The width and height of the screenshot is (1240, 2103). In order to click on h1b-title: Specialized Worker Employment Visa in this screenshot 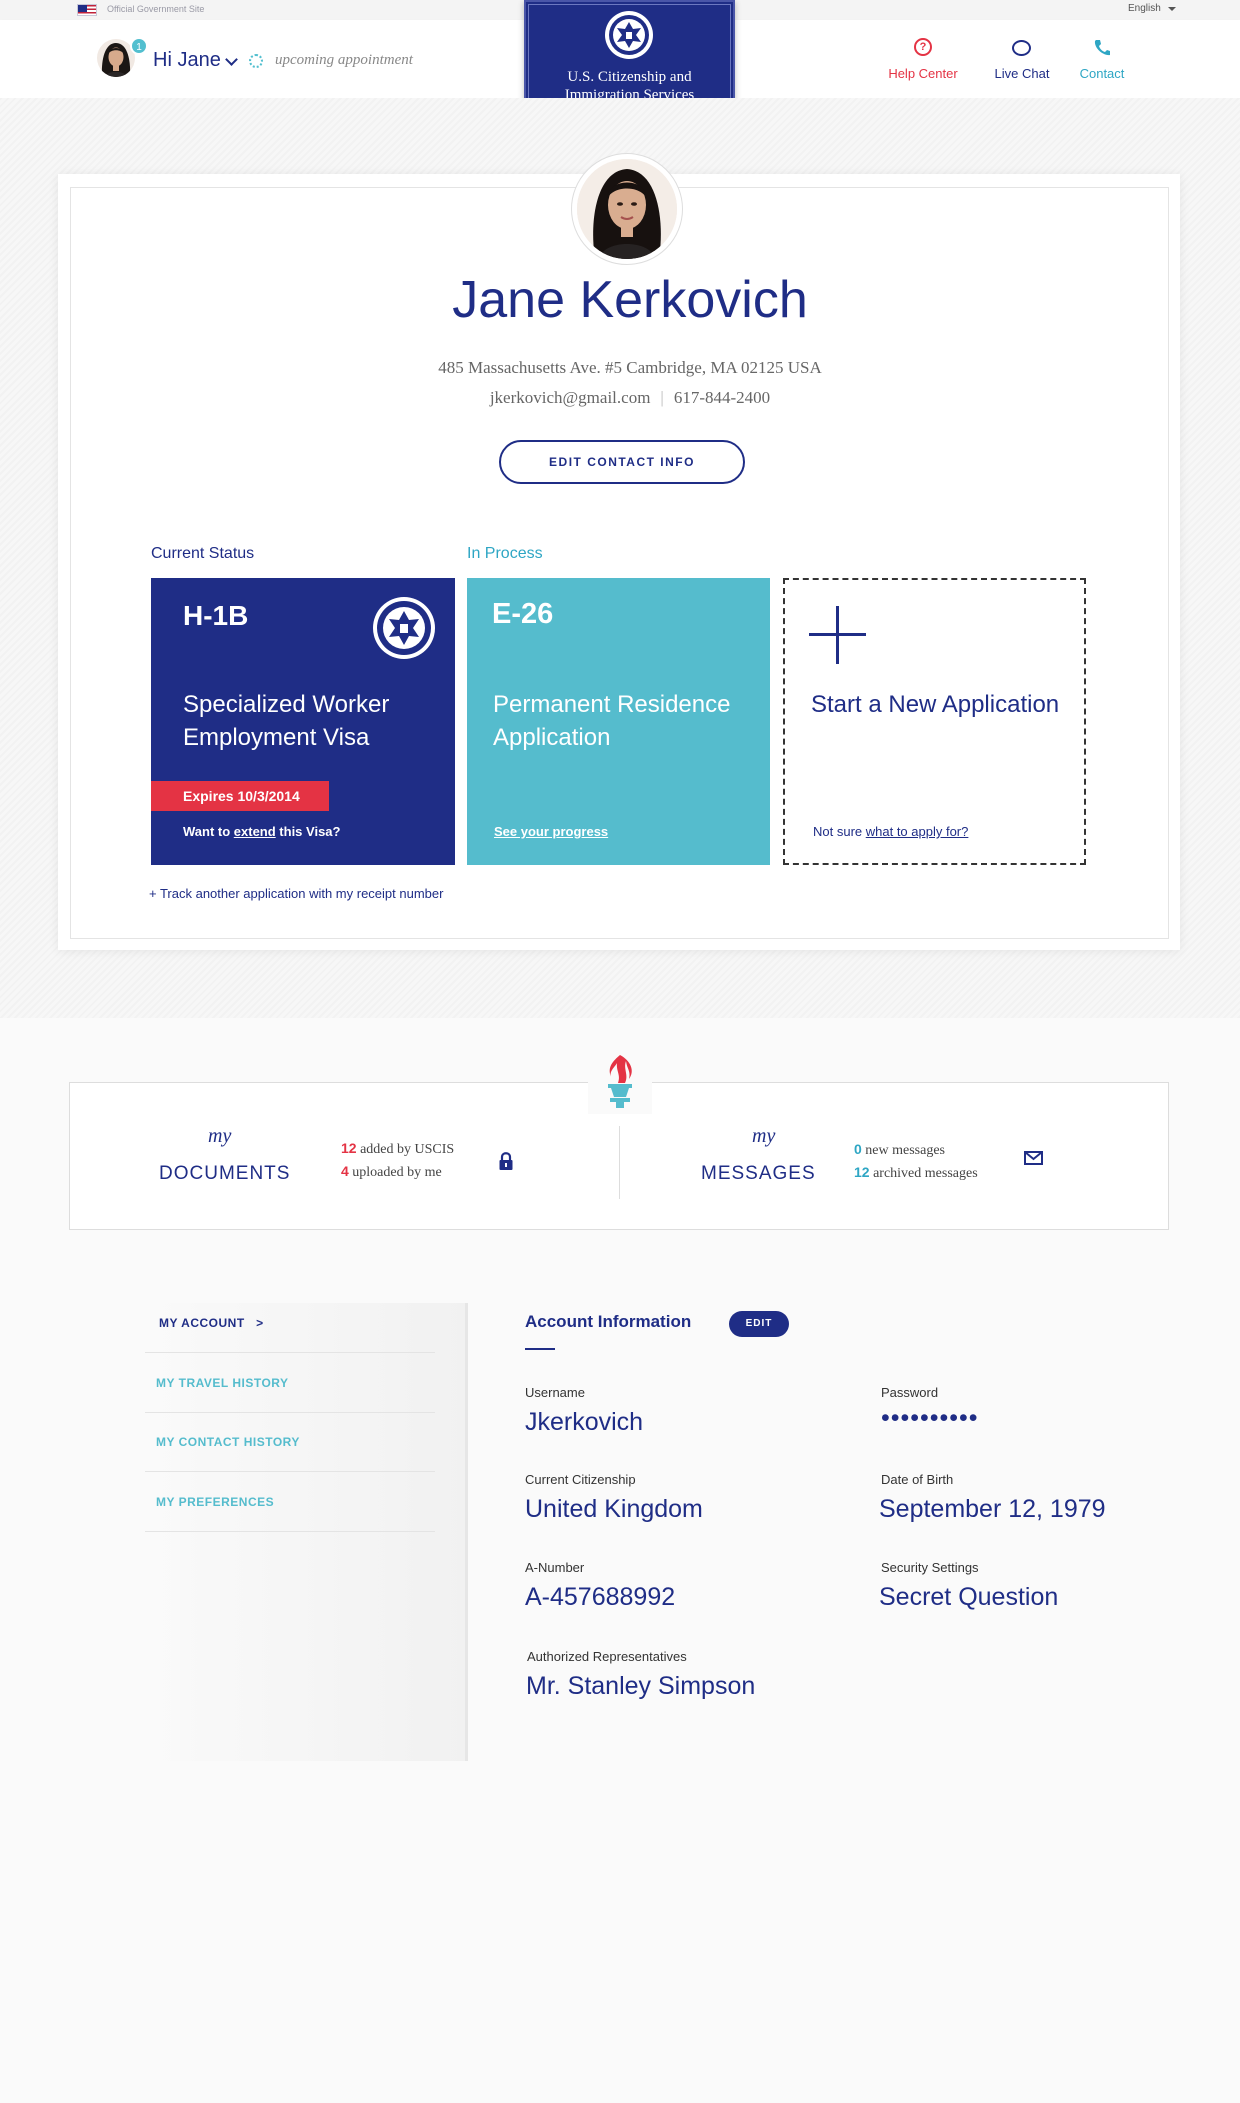, I will do `click(286, 721)`.